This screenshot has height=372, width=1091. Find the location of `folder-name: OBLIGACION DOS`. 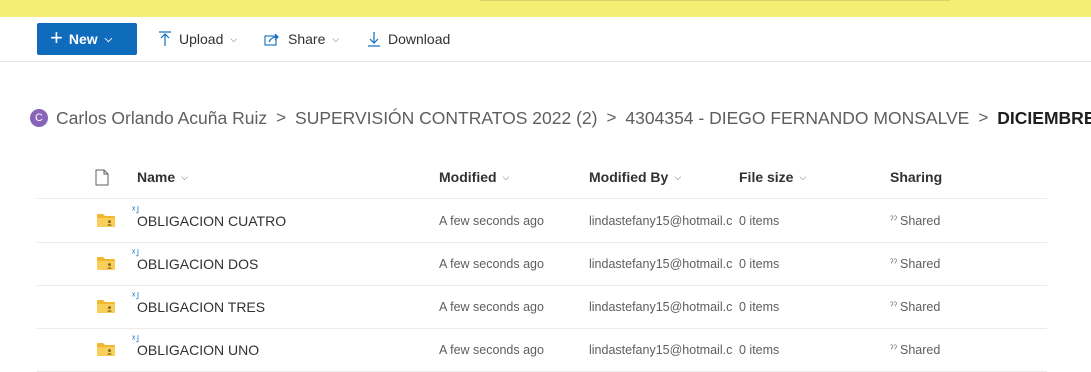

folder-name: OBLIGACION DOS is located at coordinates (277, 263).